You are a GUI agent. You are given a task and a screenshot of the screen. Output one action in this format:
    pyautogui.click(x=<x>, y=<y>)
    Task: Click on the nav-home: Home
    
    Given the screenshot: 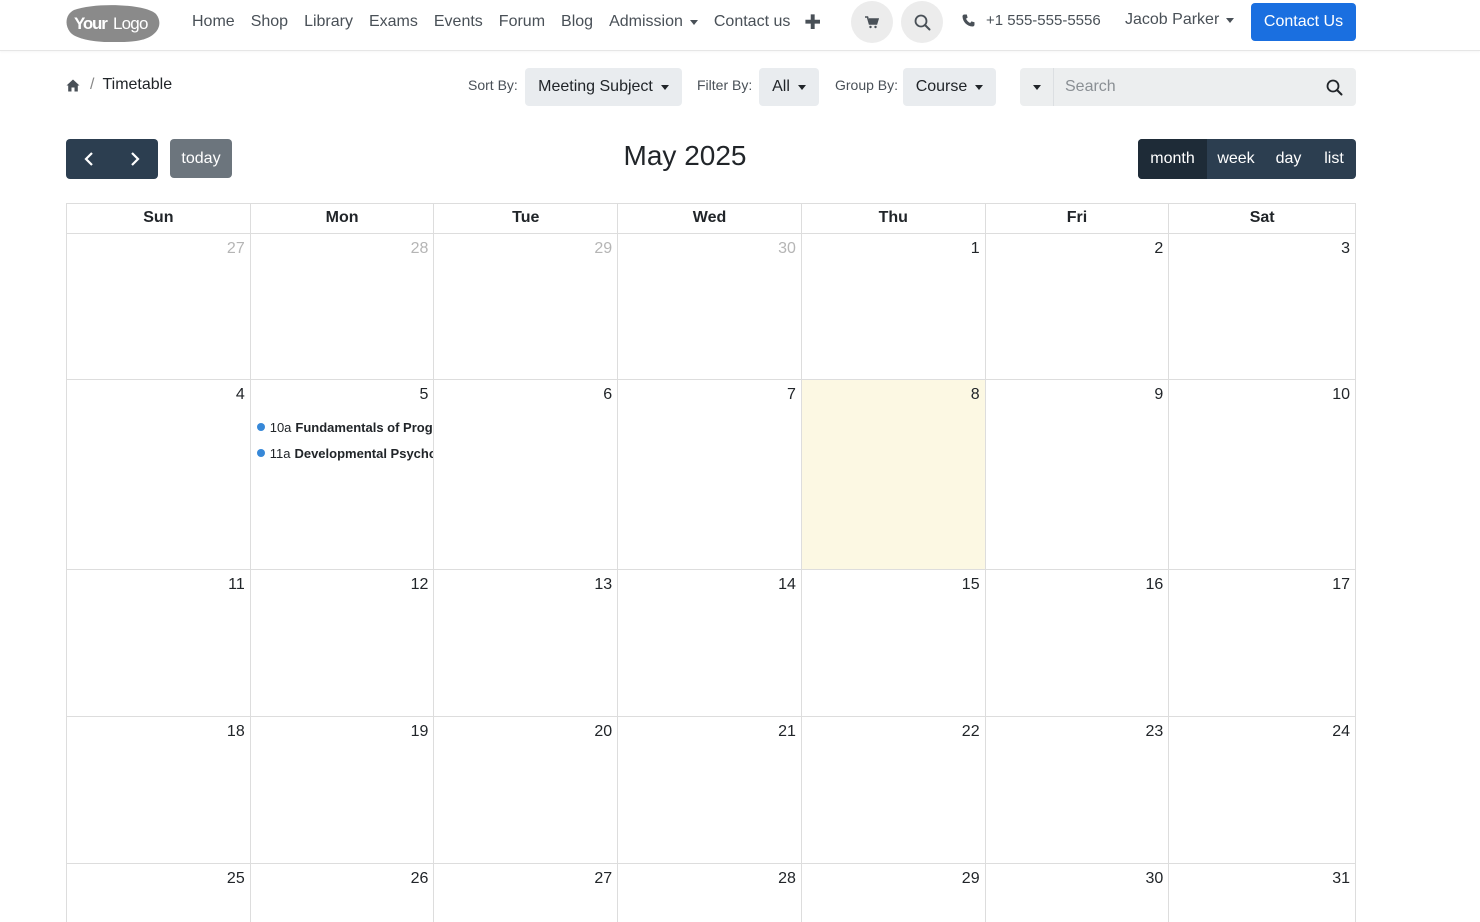 What is the action you would take?
    pyautogui.click(x=213, y=22)
    